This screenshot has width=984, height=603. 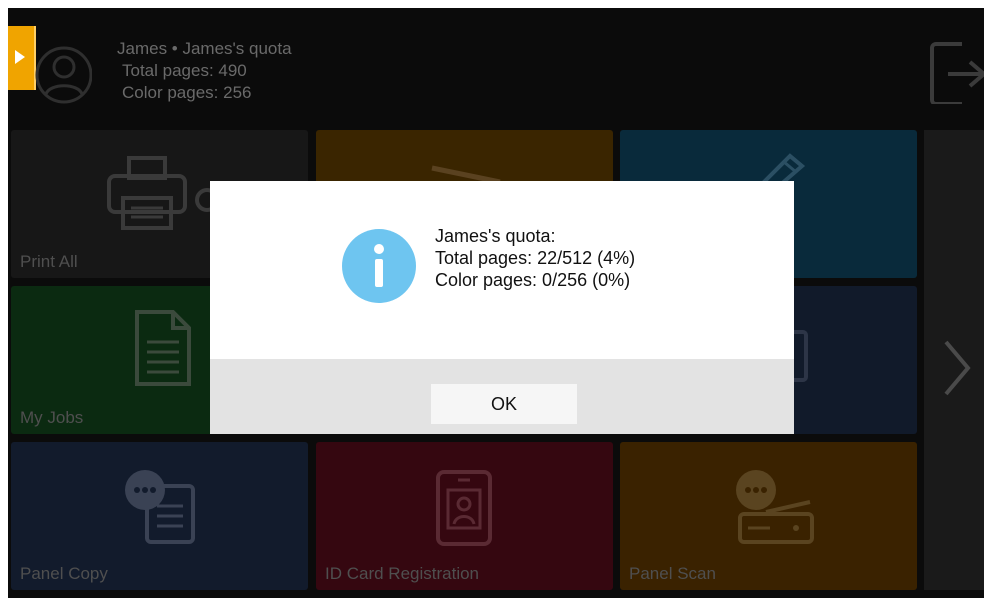 I want to click on tile-label: My Jobs, so click(x=52, y=417).